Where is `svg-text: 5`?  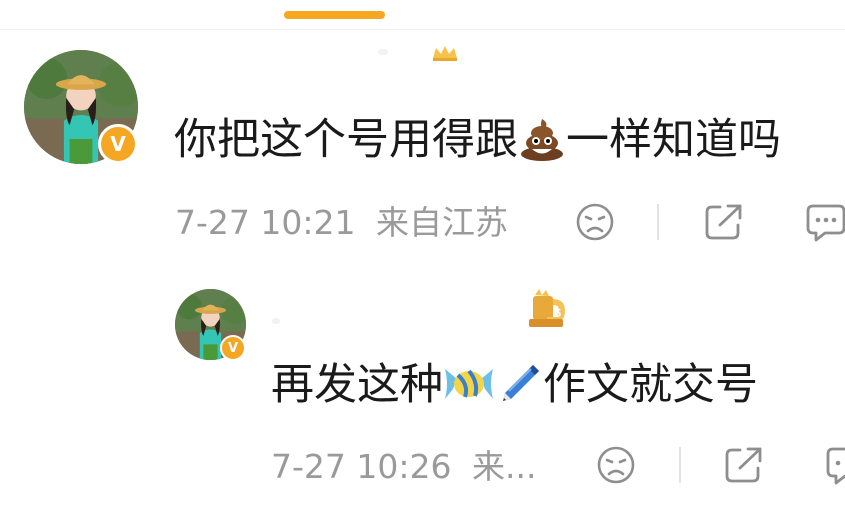
svg-text: 5 is located at coordinates (558, 313).